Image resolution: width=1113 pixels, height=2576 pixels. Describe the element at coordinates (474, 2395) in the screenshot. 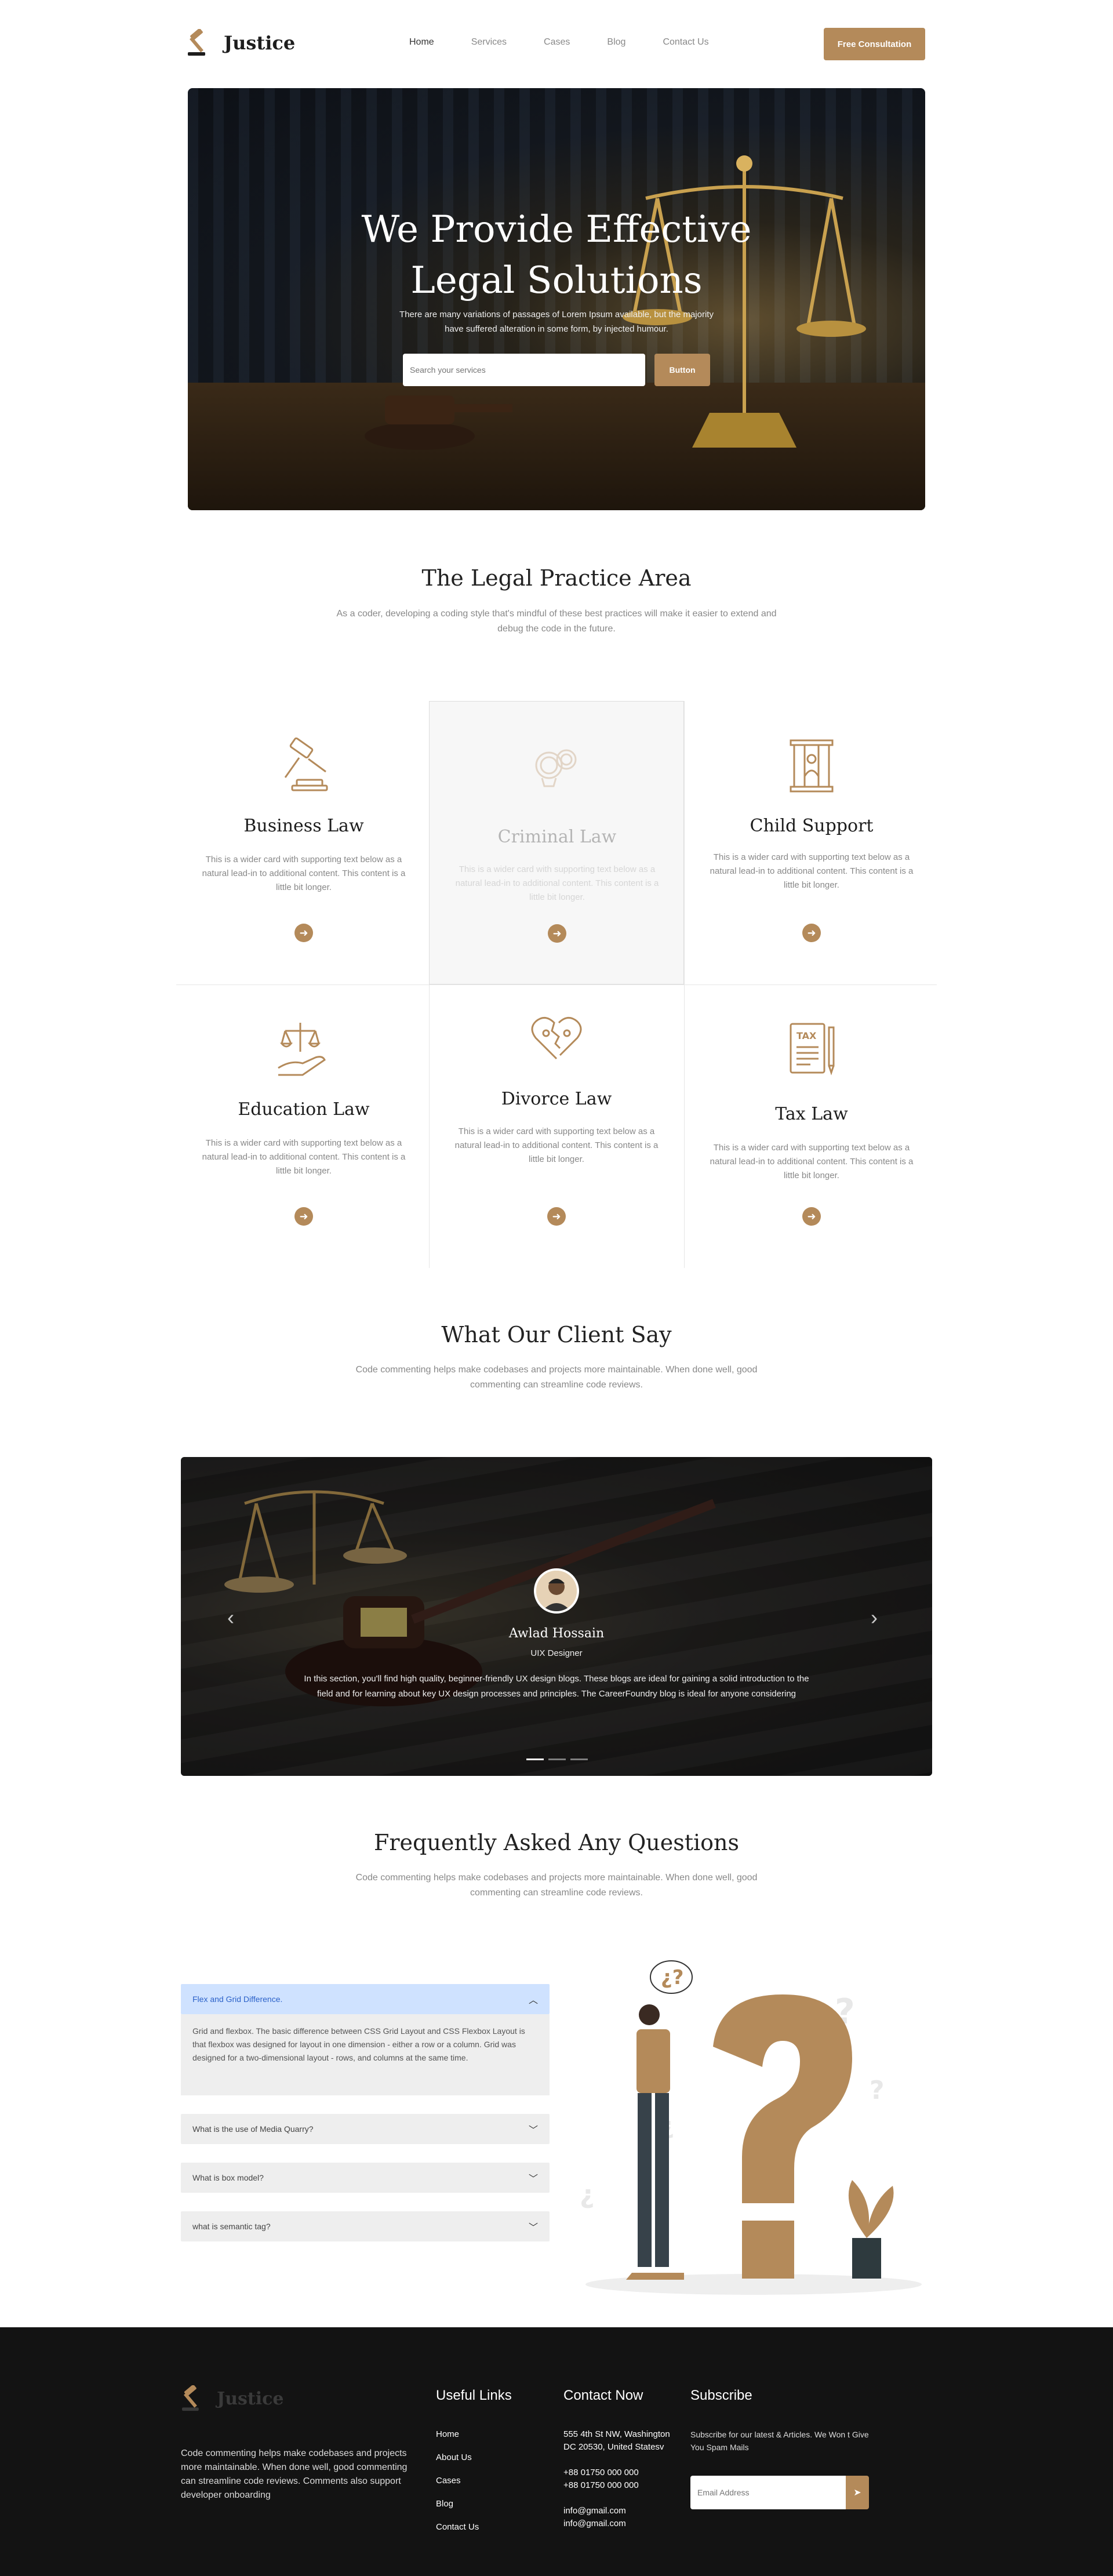

I see `footer-links-title: Useful Links` at that location.